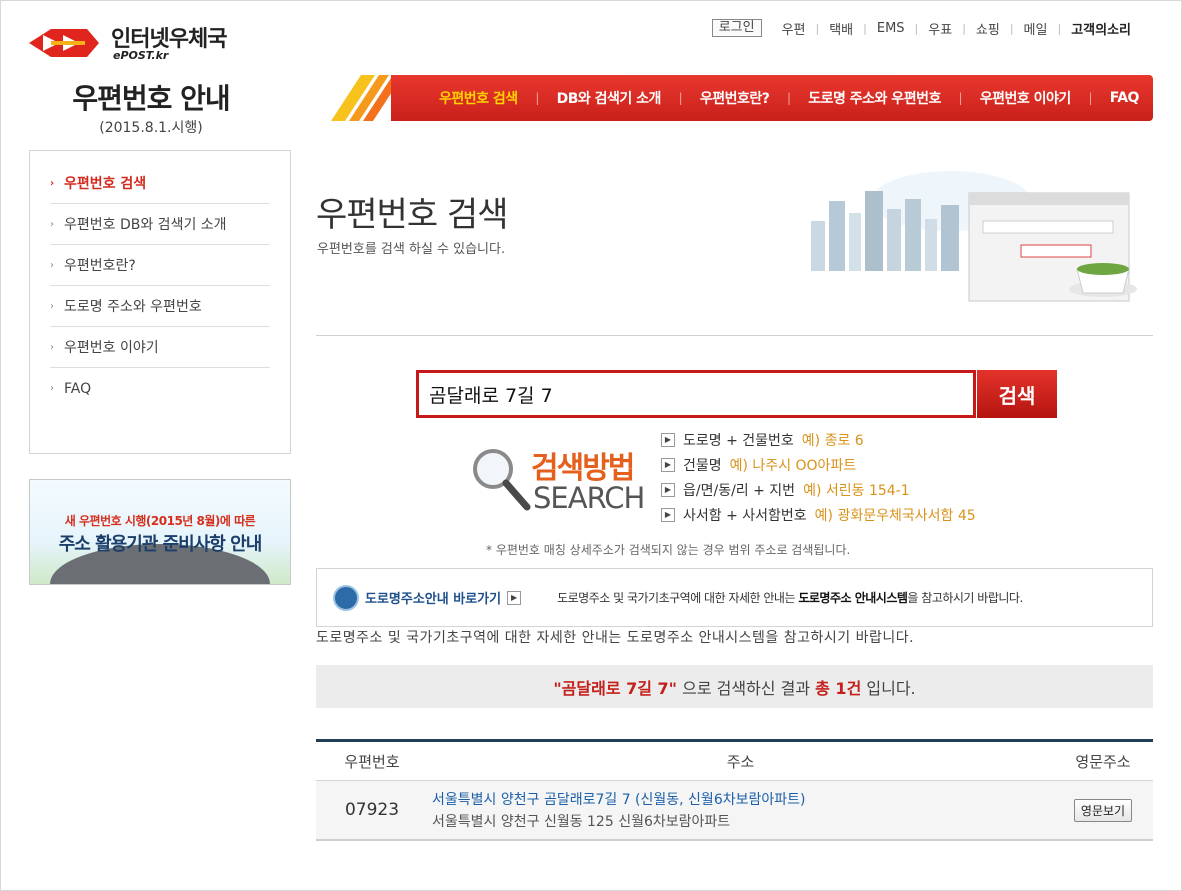 The height and width of the screenshot is (891, 1182). I want to click on english-address-cell: 영문보기, so click(1103, 810).